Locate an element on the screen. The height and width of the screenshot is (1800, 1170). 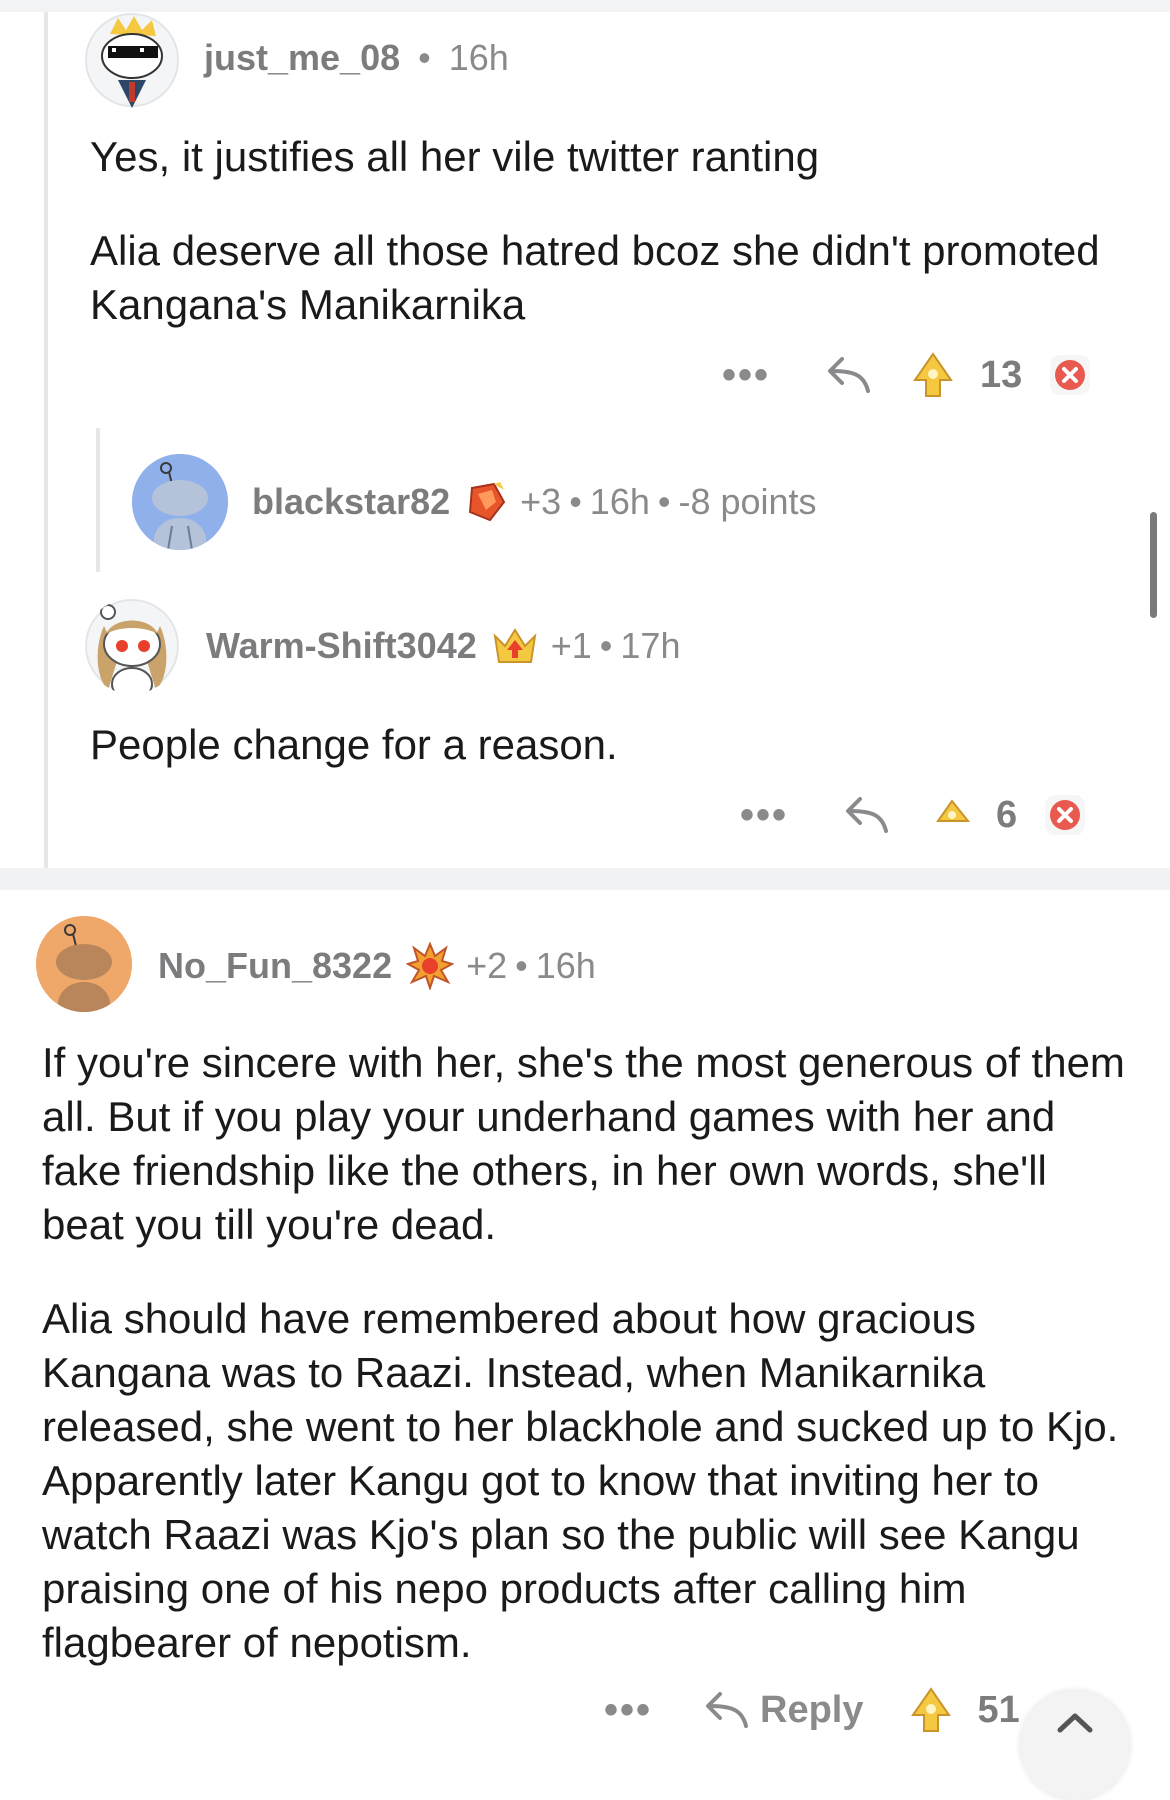
blue-snoo-avatar-icon is located at coordinates (180, 502).